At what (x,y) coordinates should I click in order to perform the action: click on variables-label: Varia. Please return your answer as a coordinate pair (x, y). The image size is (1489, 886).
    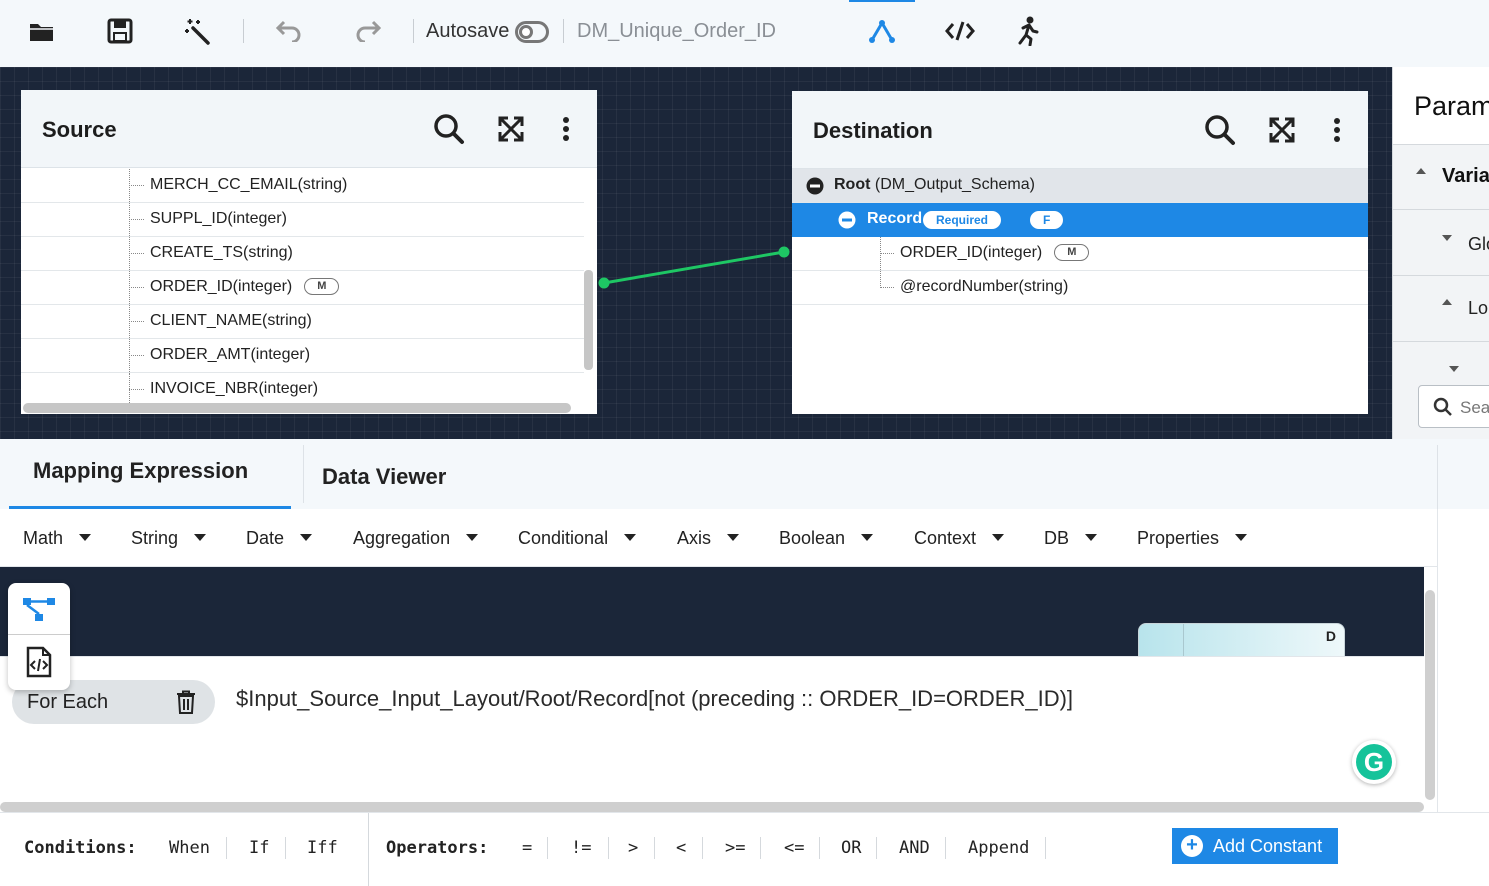
    Looking at the image, I should click on (1465, 176).